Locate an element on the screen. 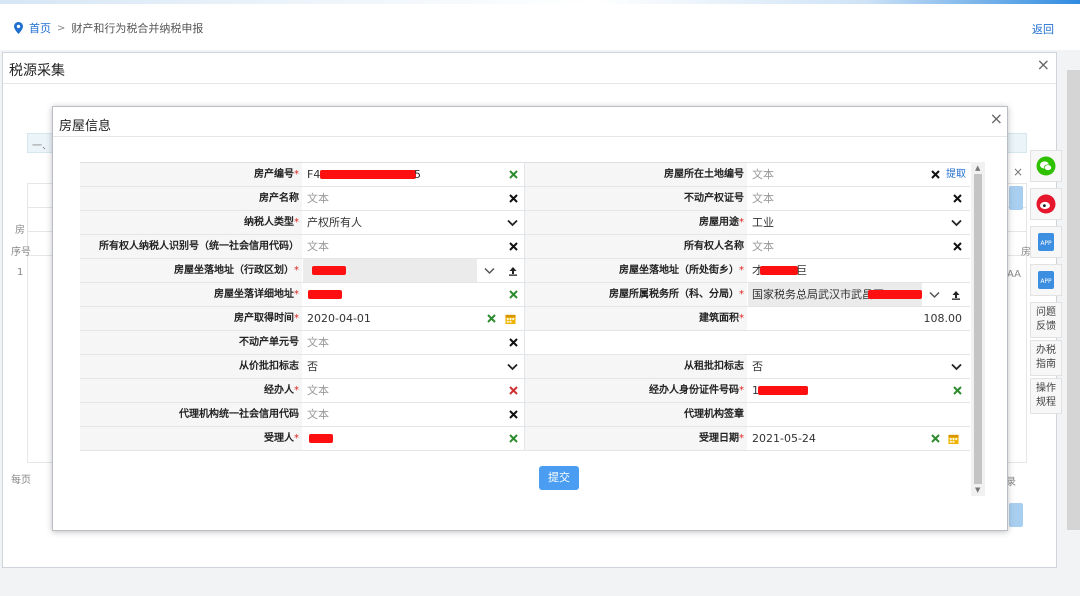 This screenshot has height=596, width=1080. agent-person-input: 文本 is located at coordinates (403, 390).